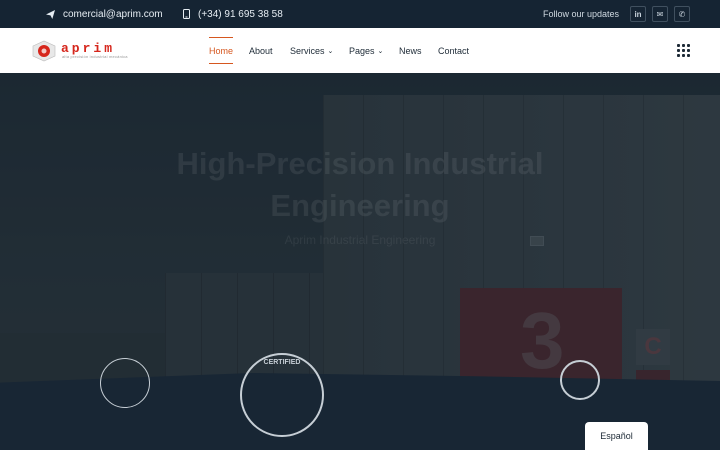  I want to click on phone-link: (+34) 91 695 38 58, so click(233, 14).